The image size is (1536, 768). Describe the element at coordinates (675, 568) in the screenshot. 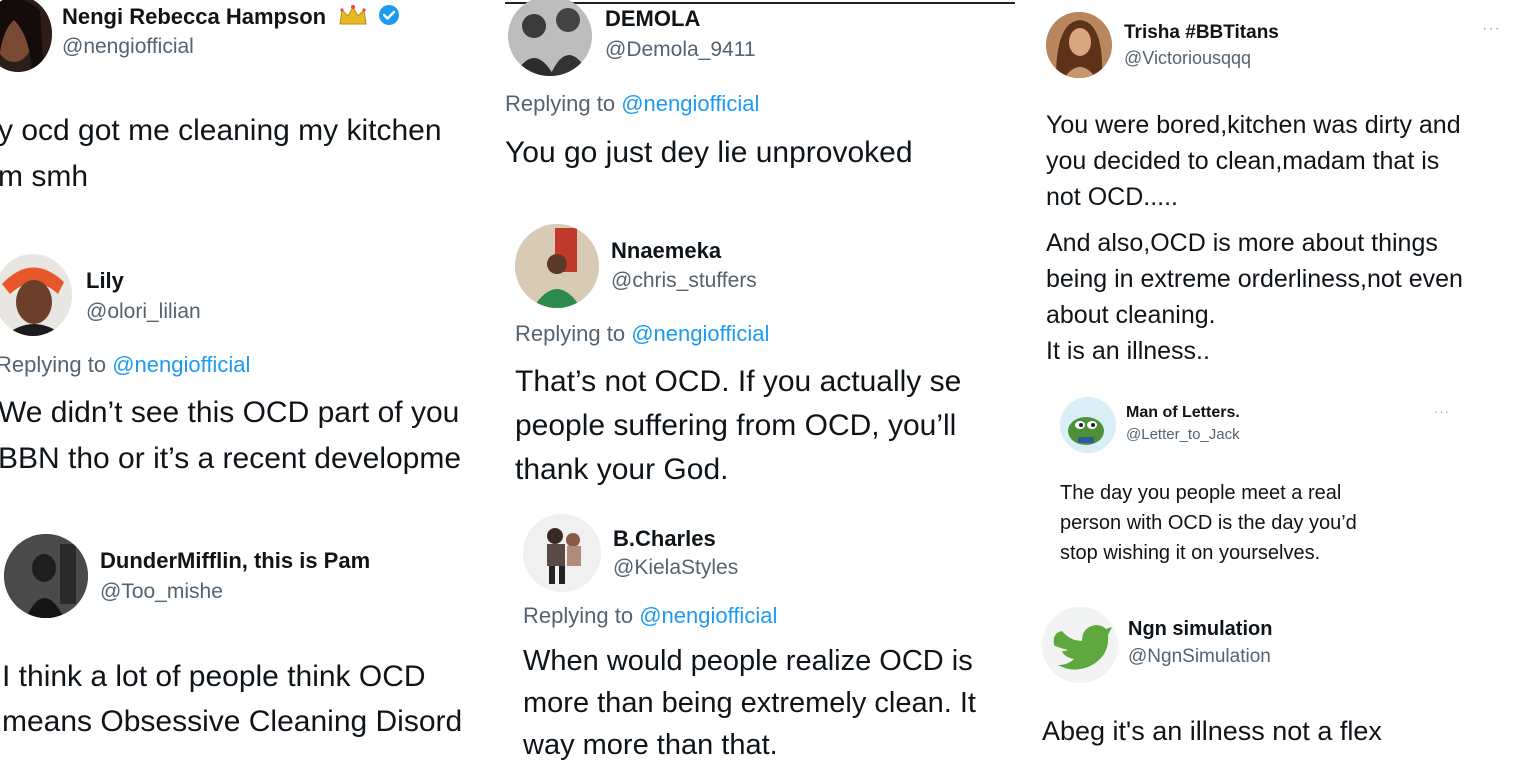

I see `author-handle: @KielaStyles` at that location.